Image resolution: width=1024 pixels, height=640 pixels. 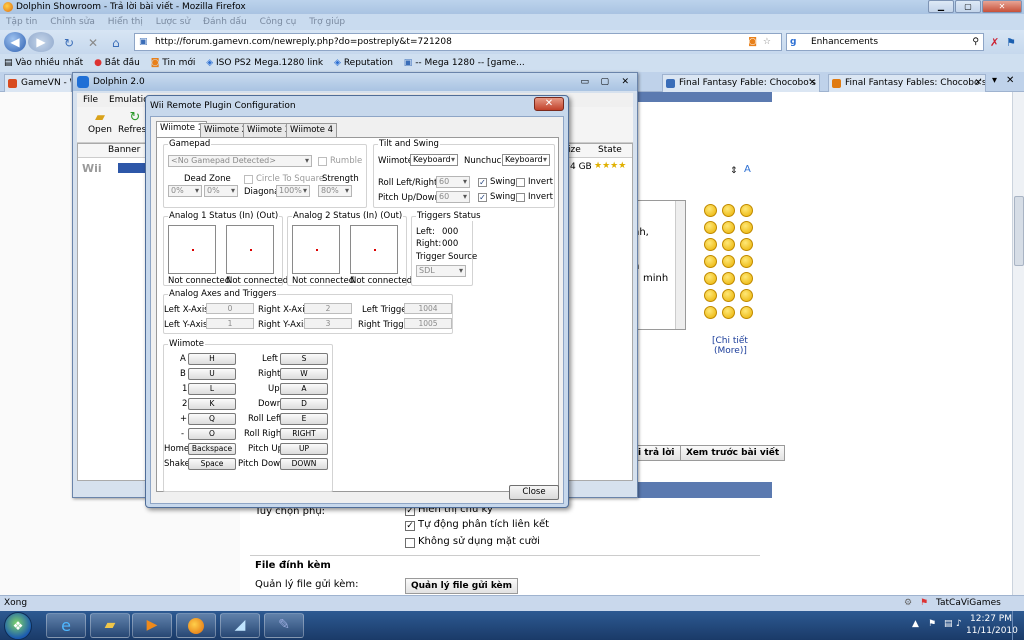 What do you see at coordinates (1010, 80) in the screenshot?
I see `tab-close-all-icon: ✕` at bounding box center [1010, 80].